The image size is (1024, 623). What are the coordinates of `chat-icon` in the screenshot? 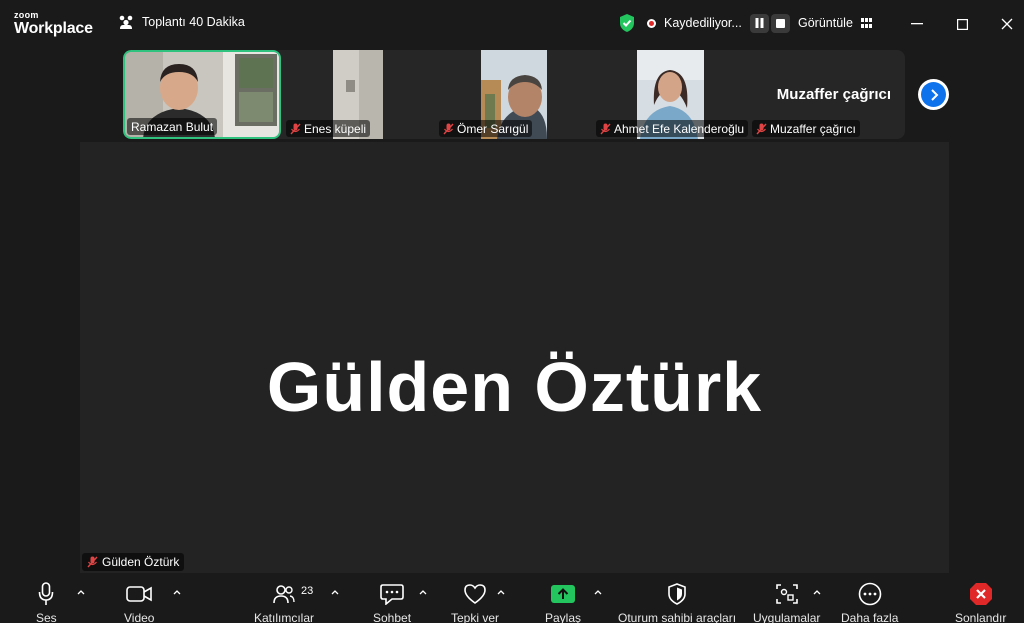 It's located at (392, 594).